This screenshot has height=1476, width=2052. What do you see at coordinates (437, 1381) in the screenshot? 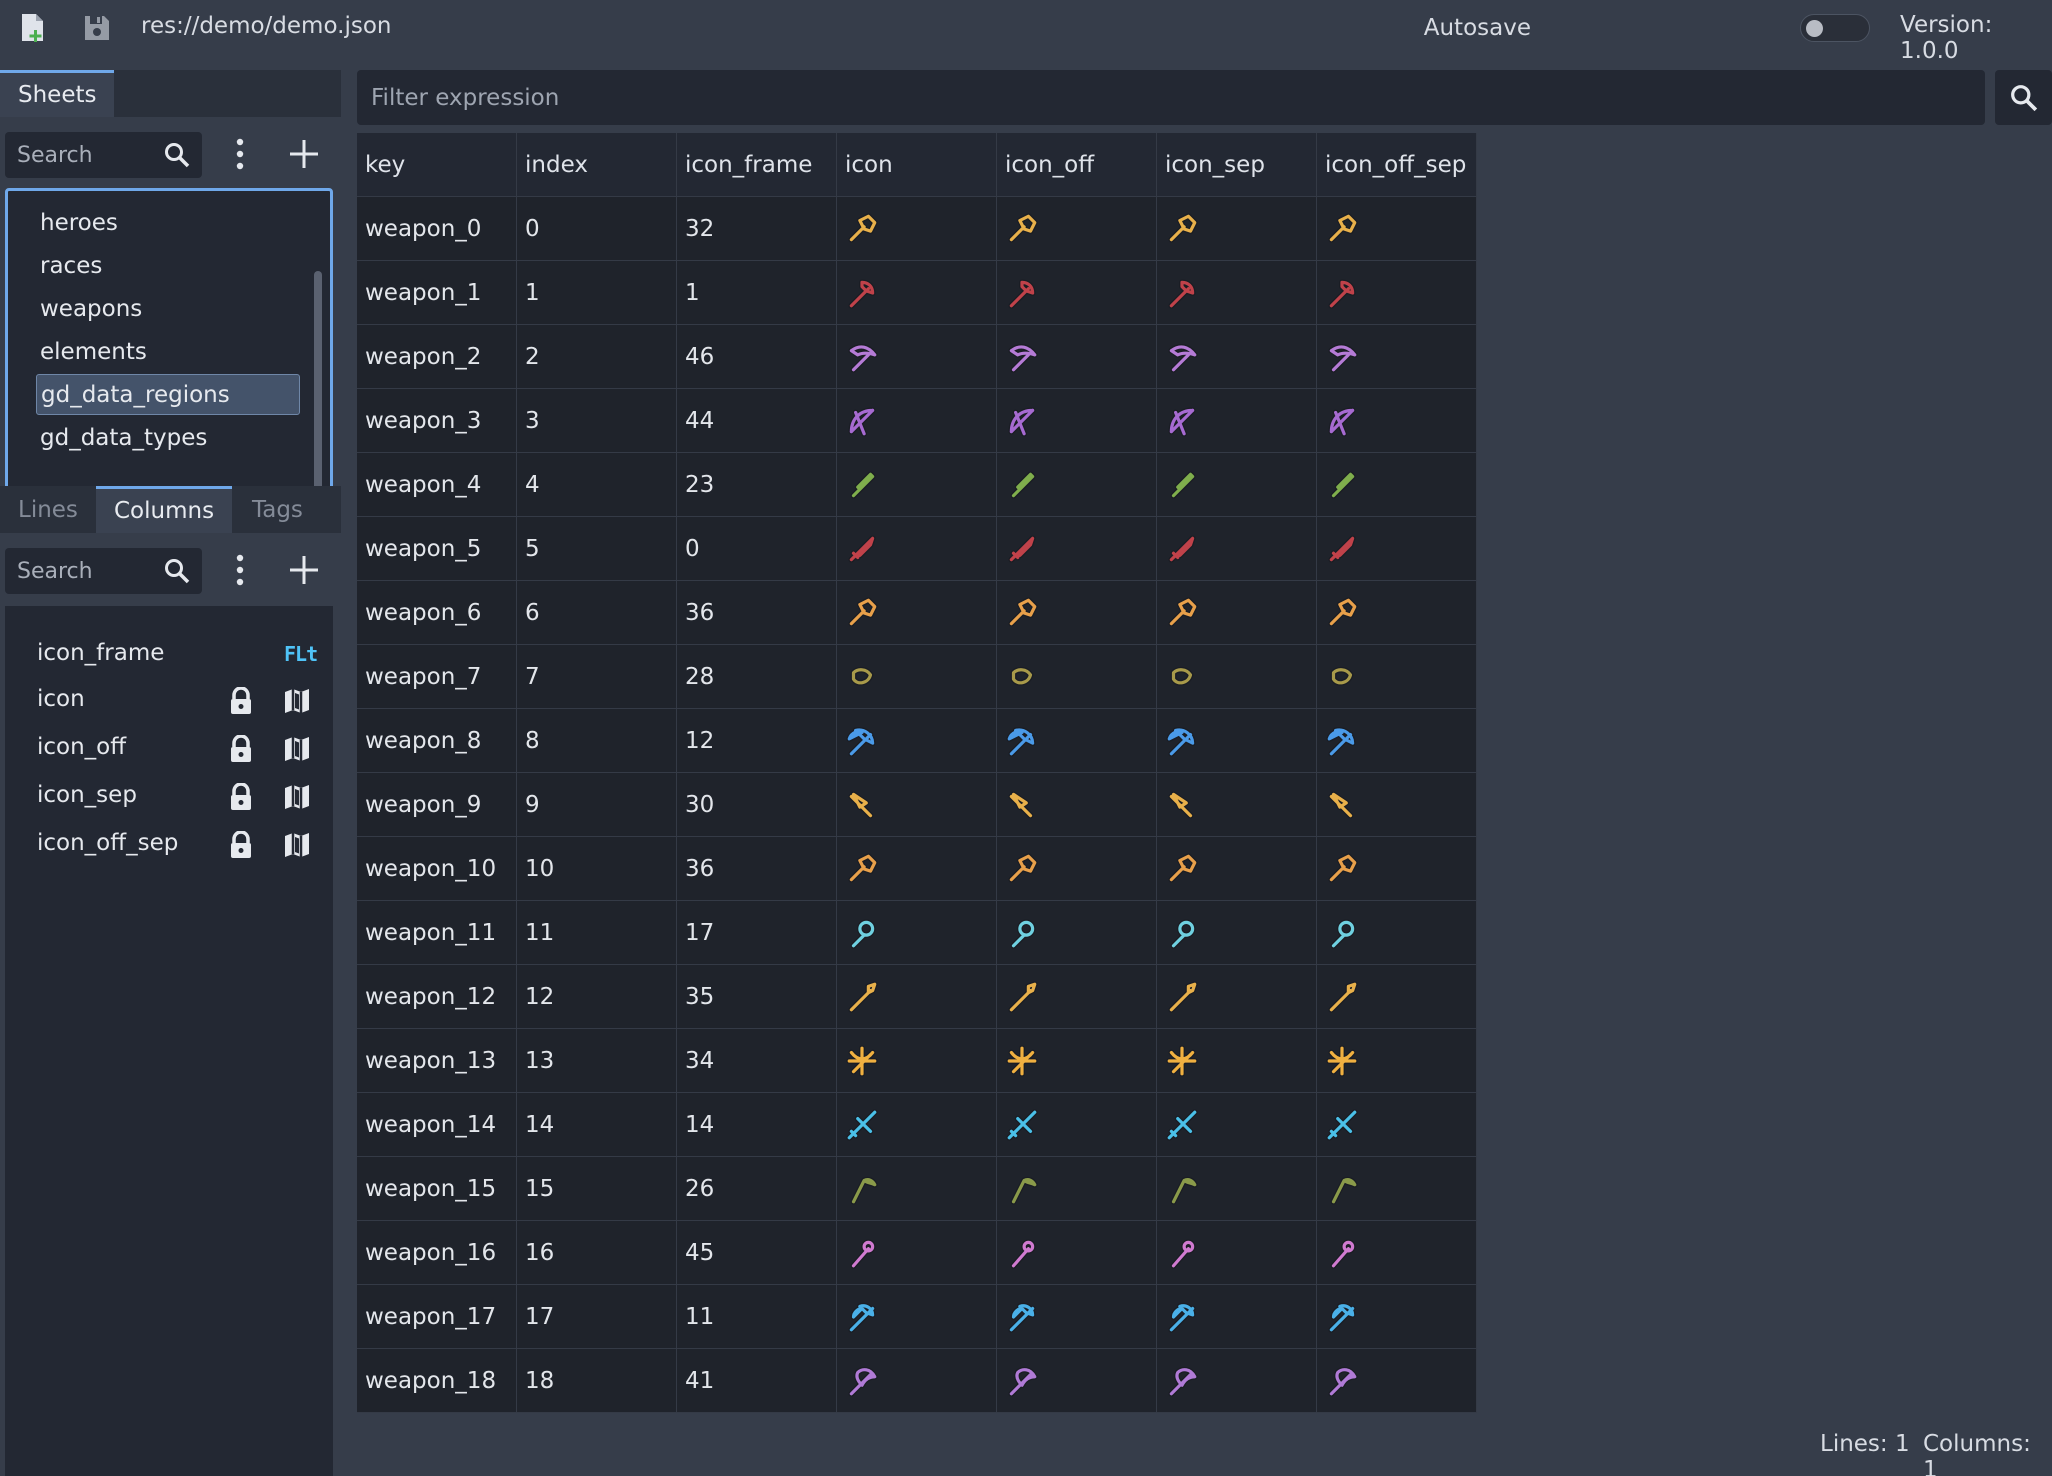
I see `cell-key: weapon_18` at bounding box center [437, 1381].